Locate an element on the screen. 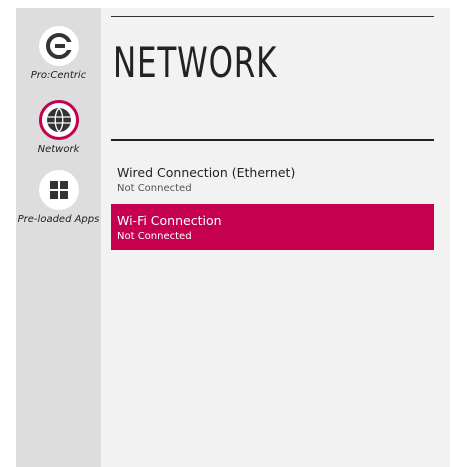  connection-name: Wi-Fi Connection is located at coordinates (169, 220).